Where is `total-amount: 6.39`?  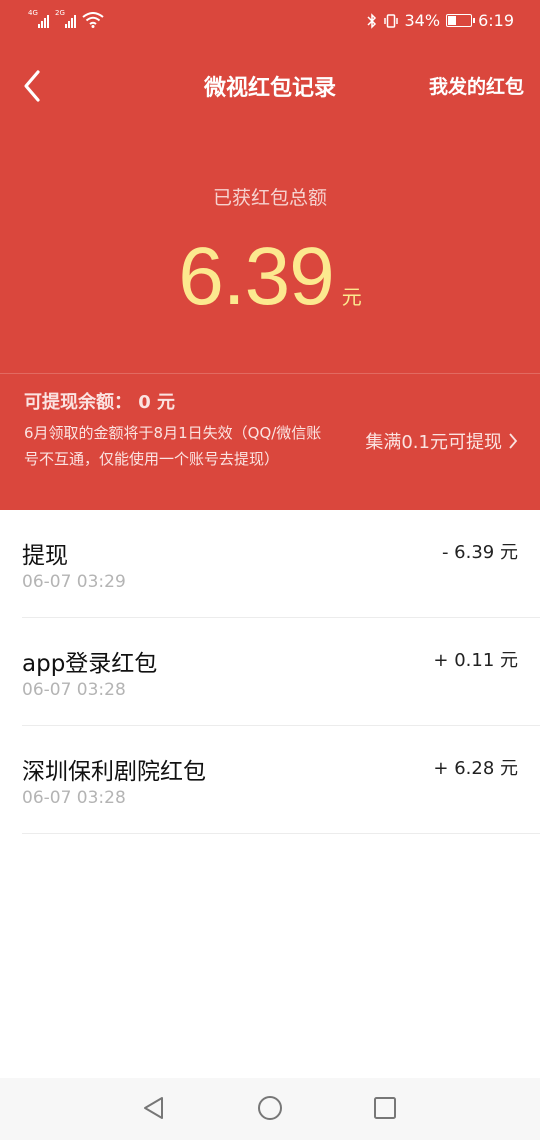
total-amount: 6.39 is located at coordinates (256, 276).